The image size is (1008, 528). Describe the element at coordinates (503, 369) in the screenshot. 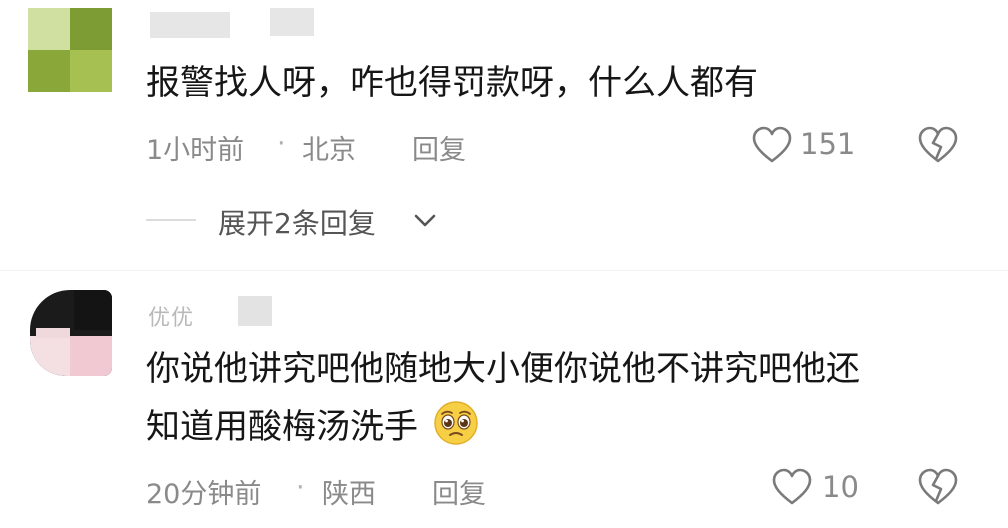

I see `comment-text-line-1: 你说他讲究吧他随地大小便你说他不讲究吧他还` at that location.